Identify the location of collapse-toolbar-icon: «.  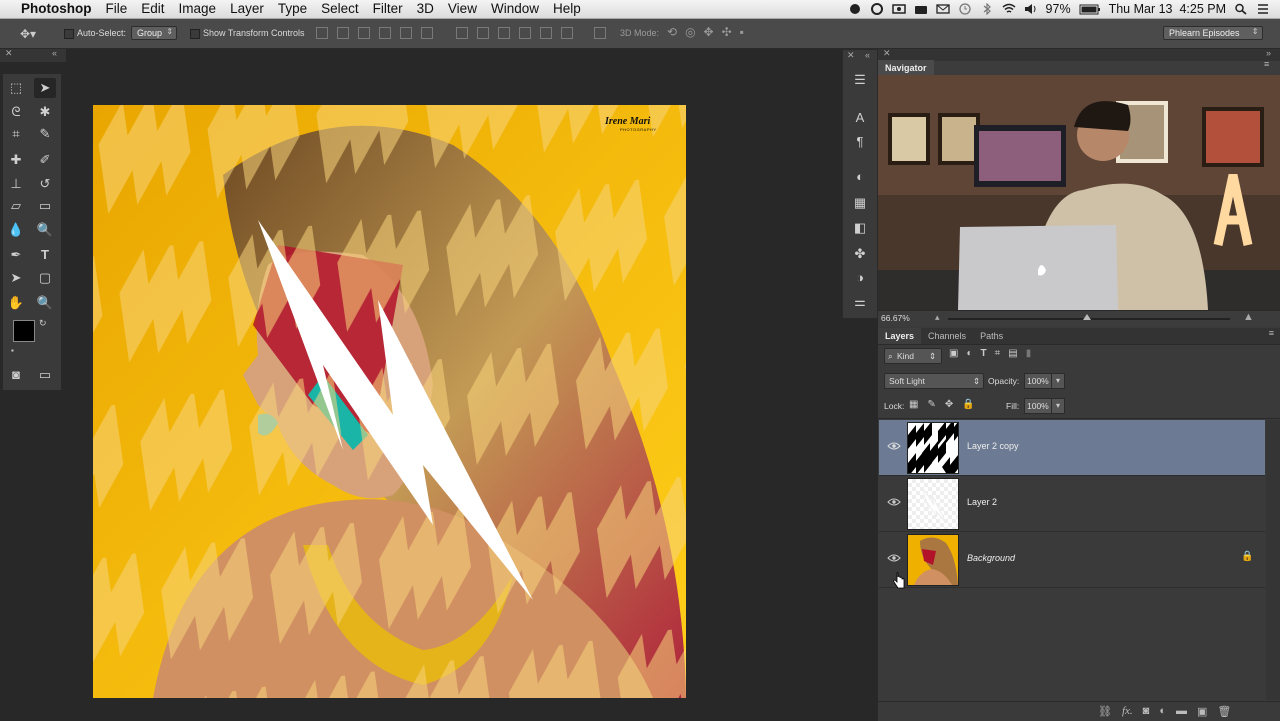
(54, 53).